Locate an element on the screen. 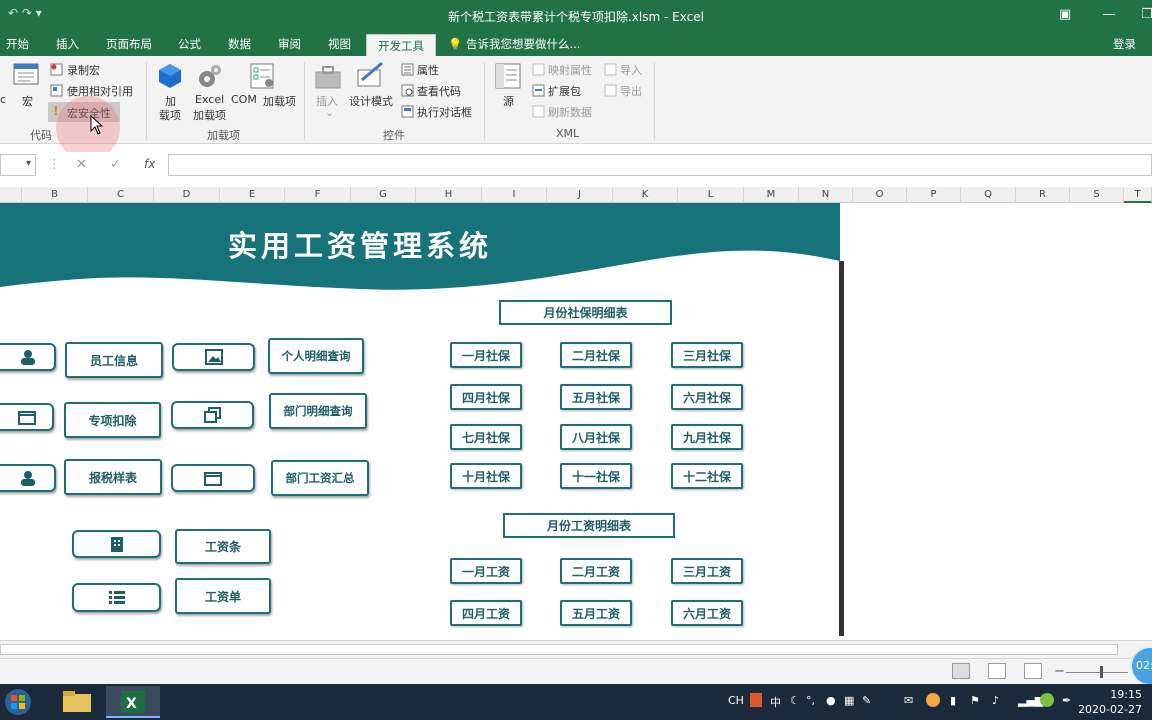 The height and width of the screenshot is (720, 1152). column-header: I is located at coordinates (514, 195).